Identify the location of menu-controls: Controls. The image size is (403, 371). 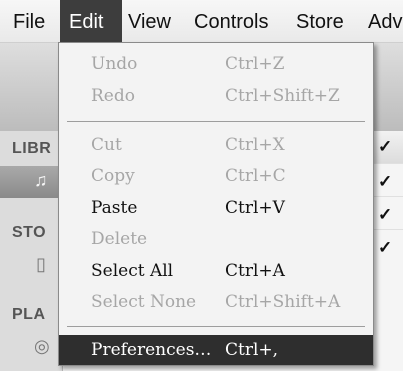
(231, 21).